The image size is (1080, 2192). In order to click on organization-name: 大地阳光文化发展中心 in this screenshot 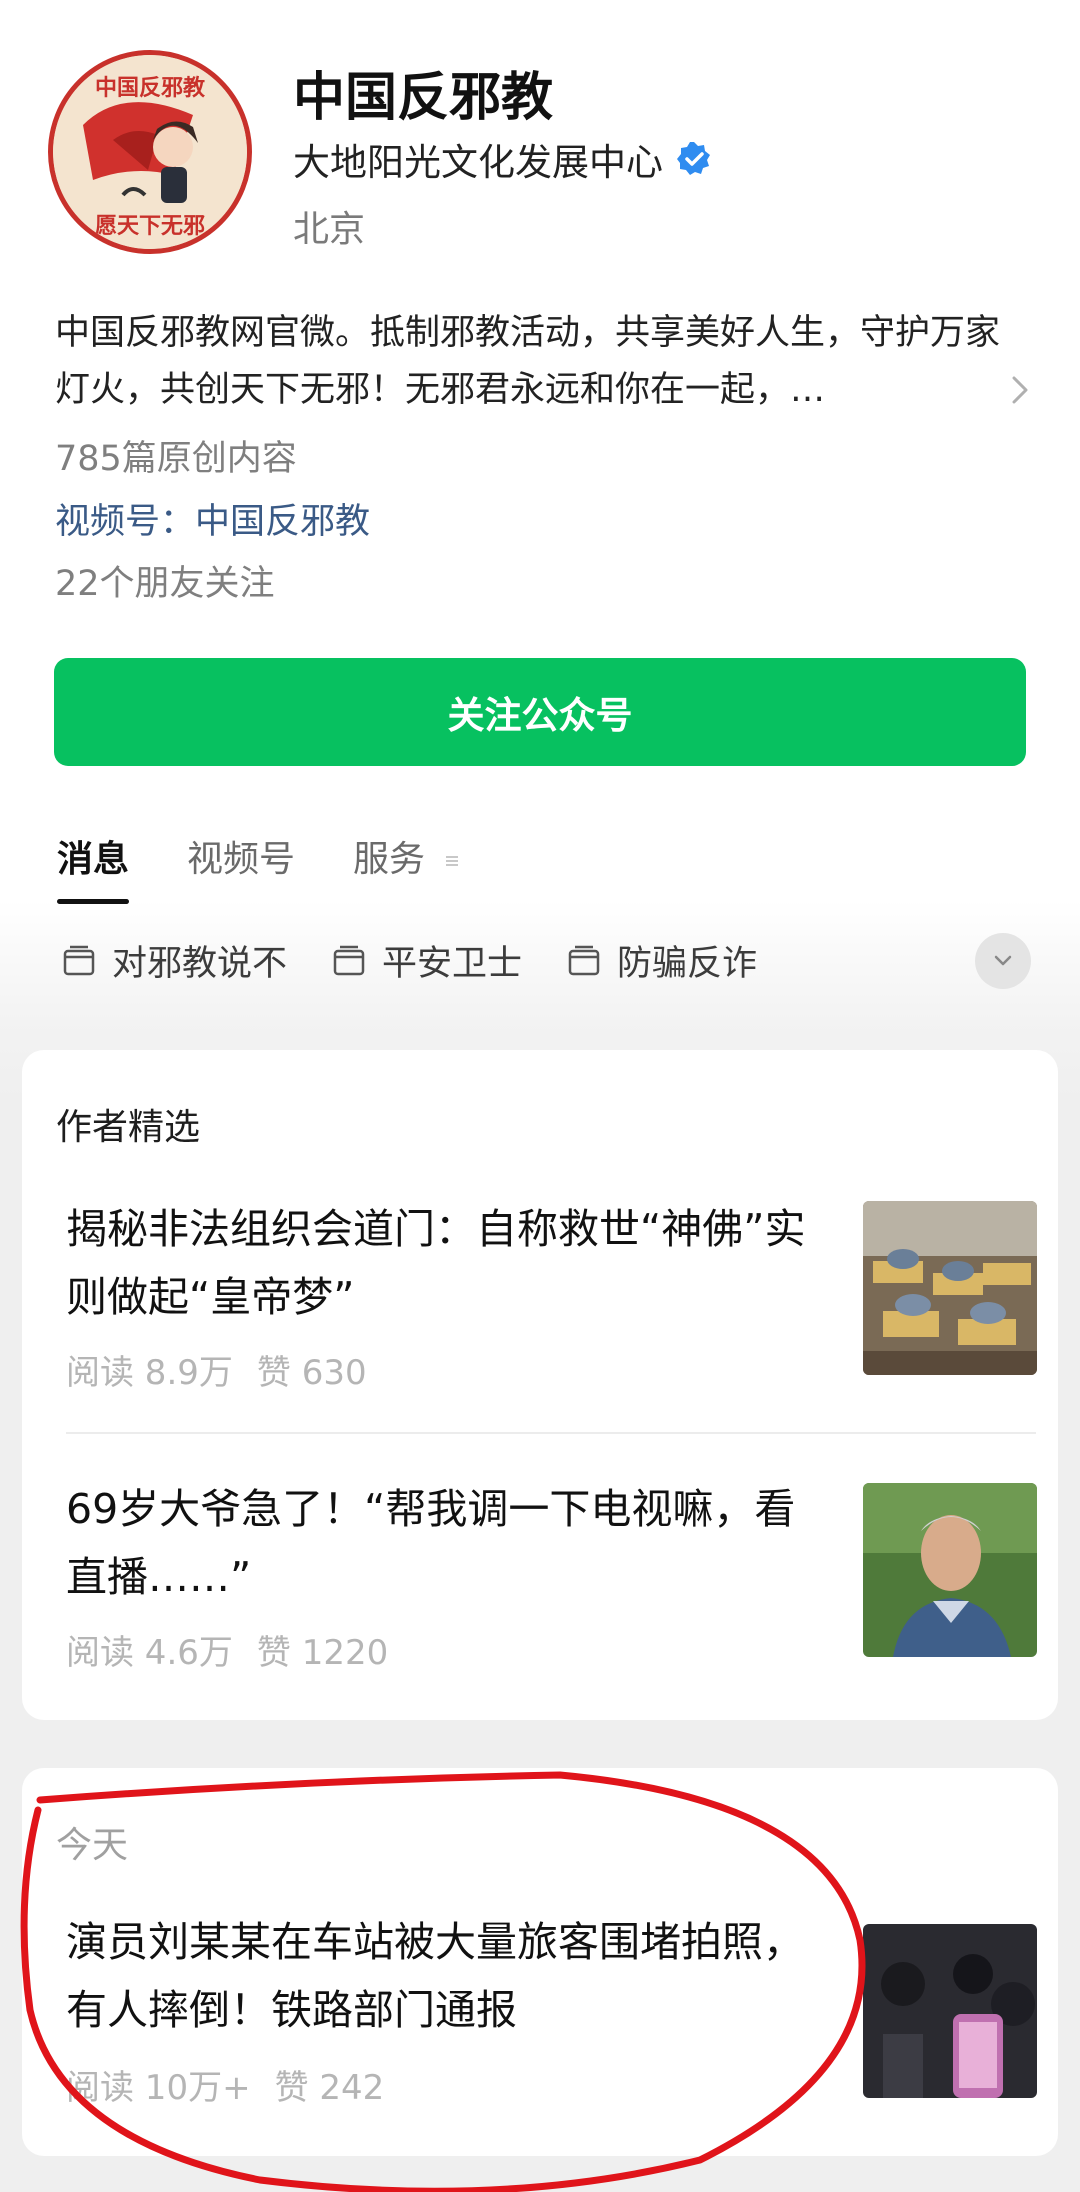, I will do `click(478, 162)`.